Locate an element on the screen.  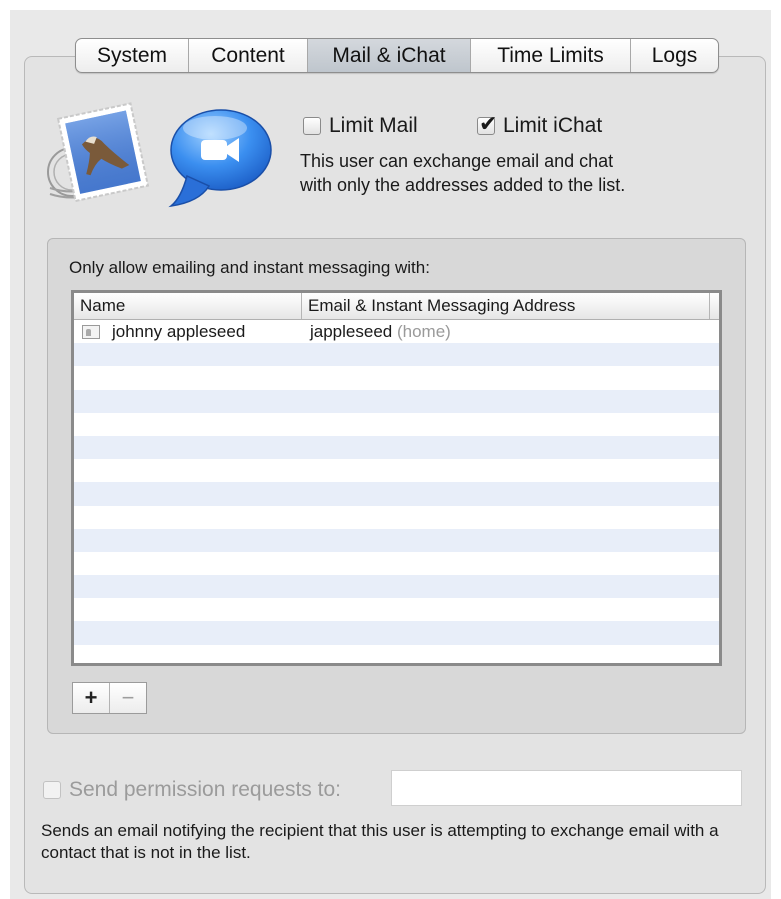
send-permission-email-field is located at coordinates (566, 788).